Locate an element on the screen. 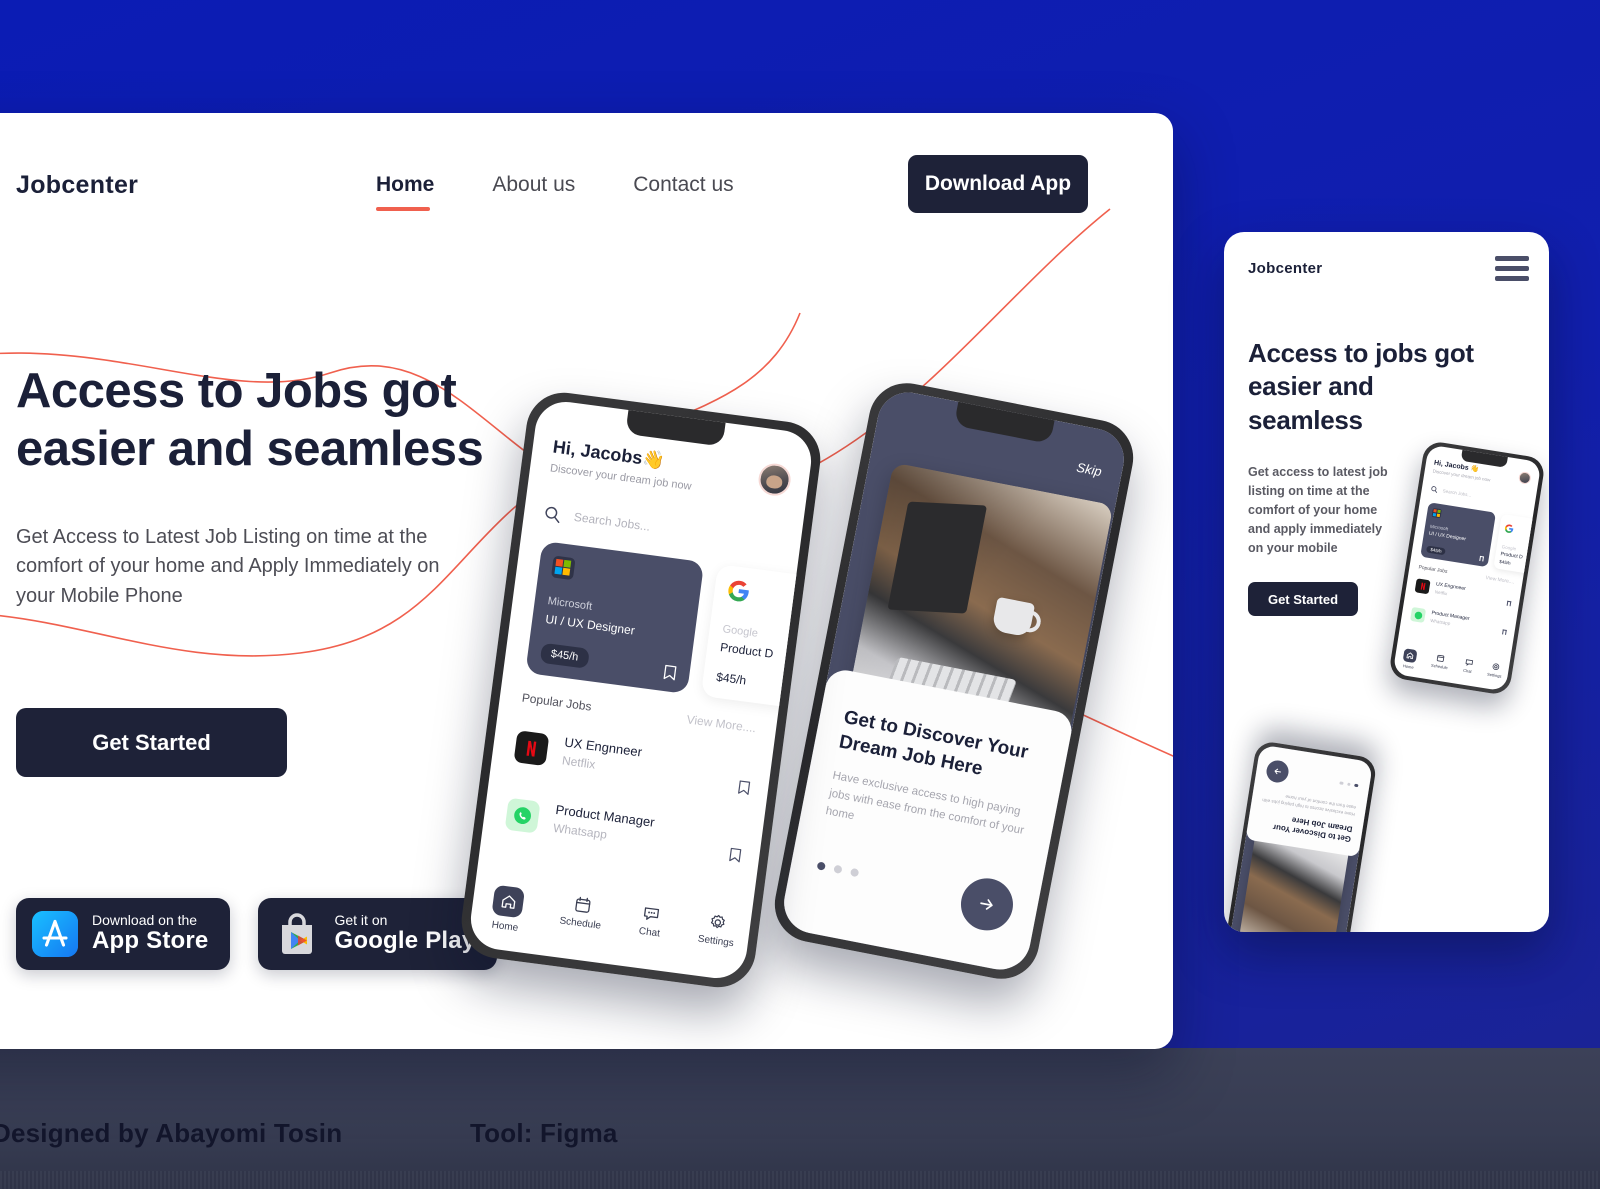 Image resolution: width=1600 pixels, height=1189 pixels. google-play-badge-big: Google Play is located at coordinates (405, 941).